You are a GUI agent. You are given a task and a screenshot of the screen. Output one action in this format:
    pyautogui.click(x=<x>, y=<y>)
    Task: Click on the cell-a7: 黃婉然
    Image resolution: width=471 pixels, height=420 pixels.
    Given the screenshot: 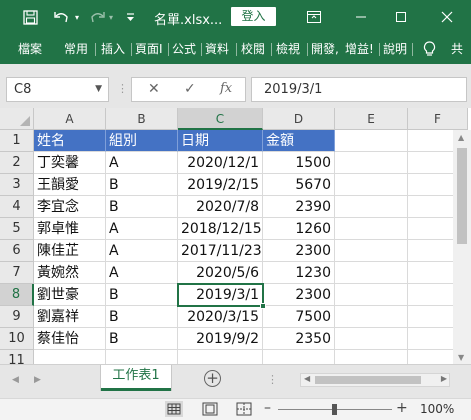 What is the action you would take?
    pyautogui.click(x=70, y=273)
    